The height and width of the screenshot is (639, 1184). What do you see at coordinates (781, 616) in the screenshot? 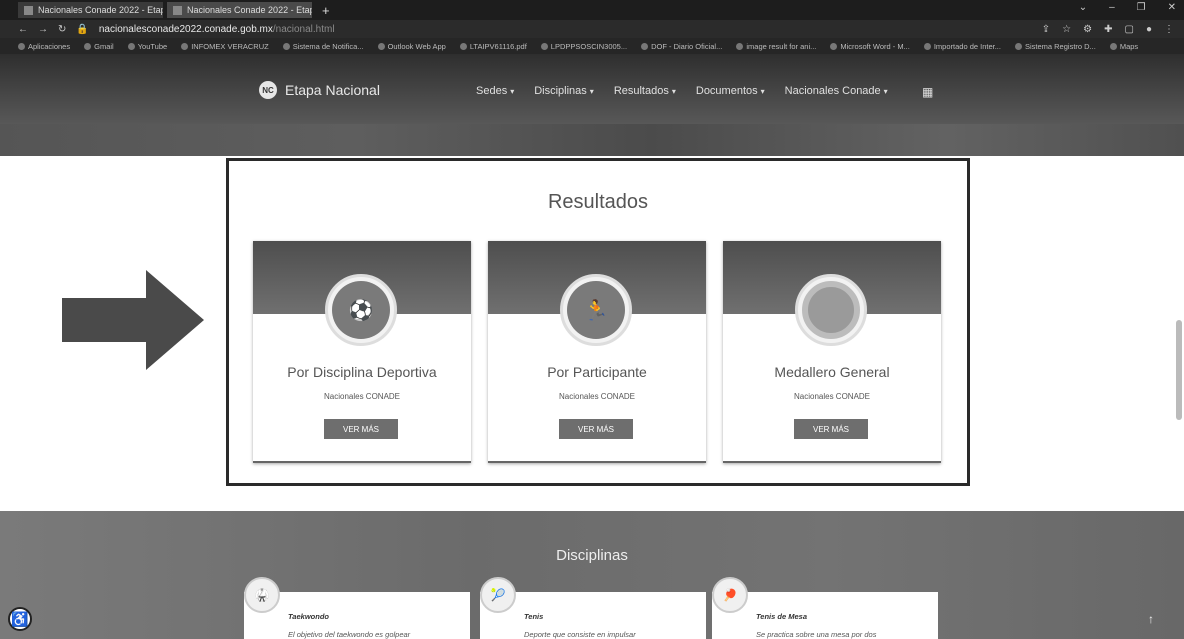
I see `disciplina-name: Tenis de Mesa` at bounding box center [781, 616].